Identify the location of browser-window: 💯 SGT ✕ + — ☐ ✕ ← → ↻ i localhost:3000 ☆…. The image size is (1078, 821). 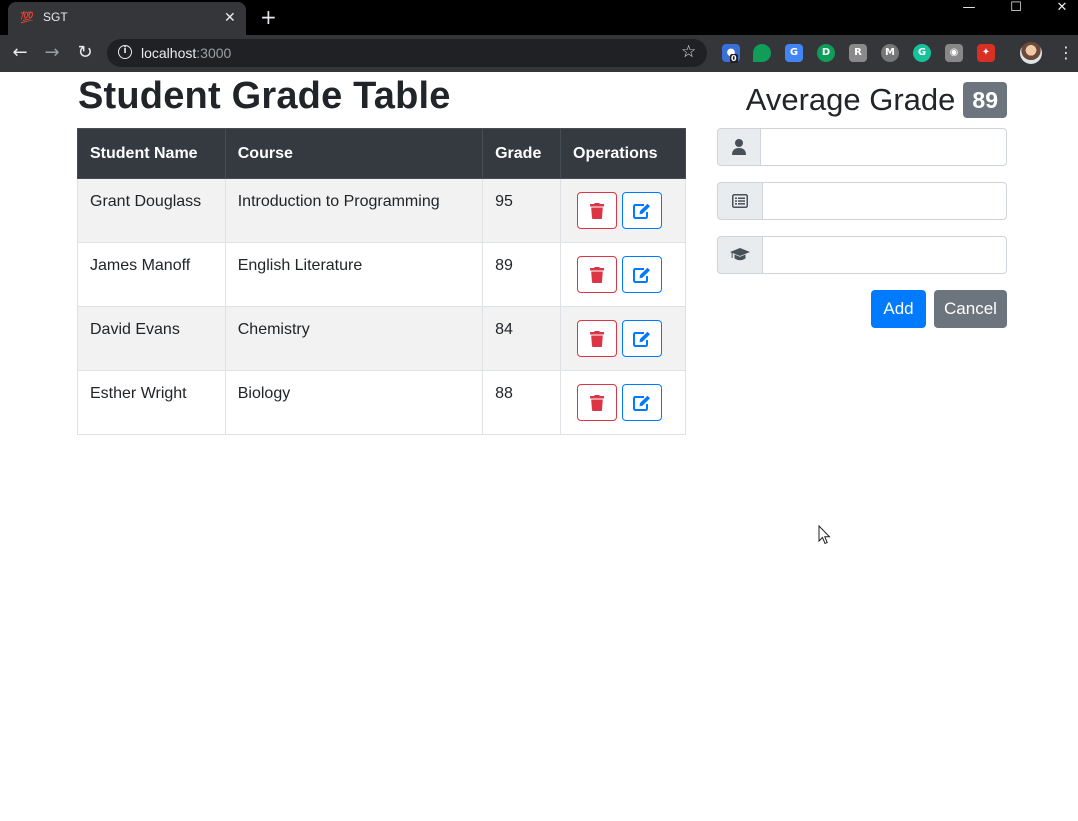
(539, 36).